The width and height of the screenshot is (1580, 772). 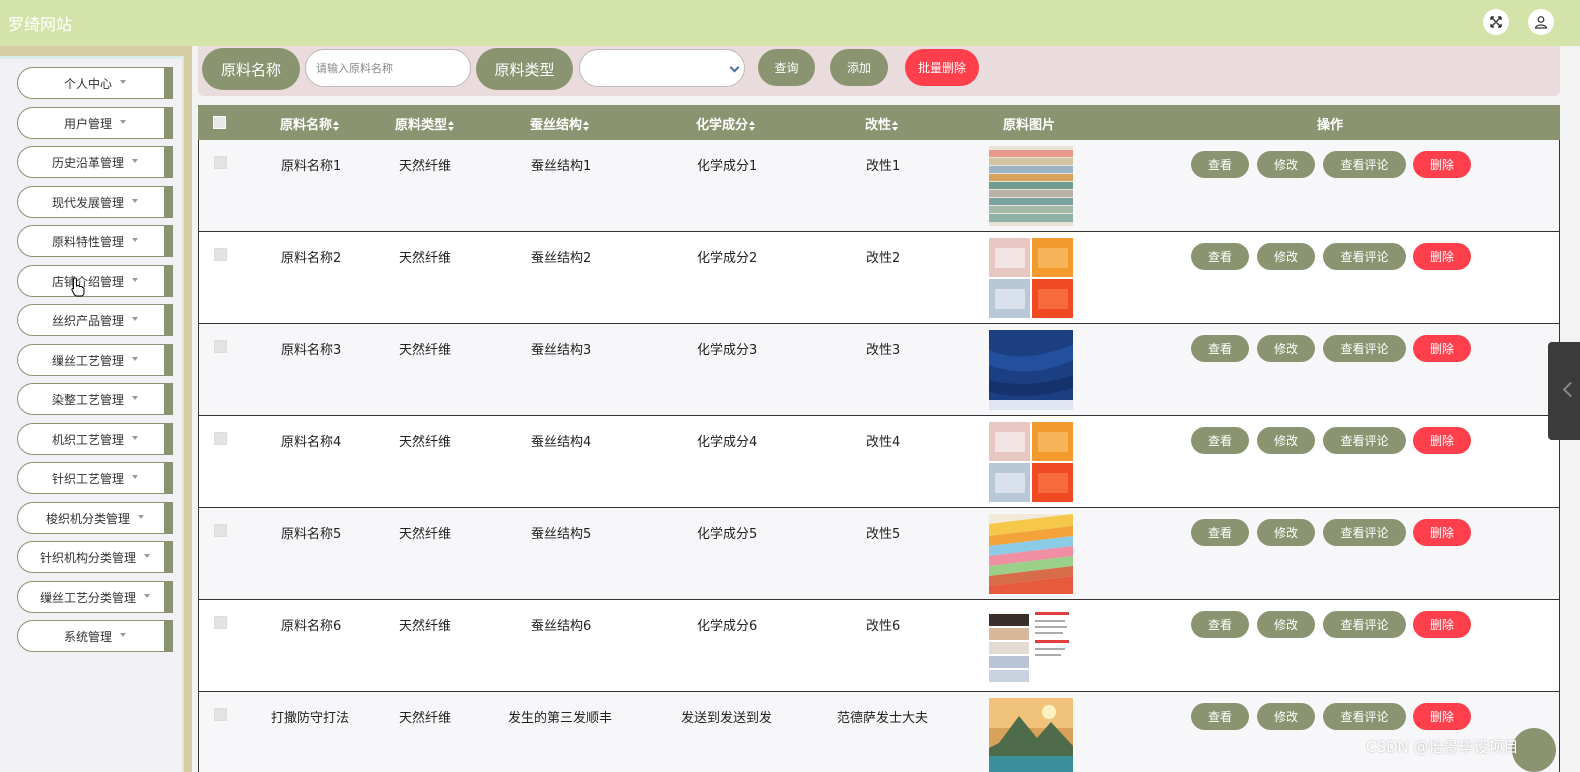 What do you see at coordinates (95, 281) in the screenshot?
I see `sidebar-item-shop-intro: 店铺介绍管理` at bounding box center [95, 281].